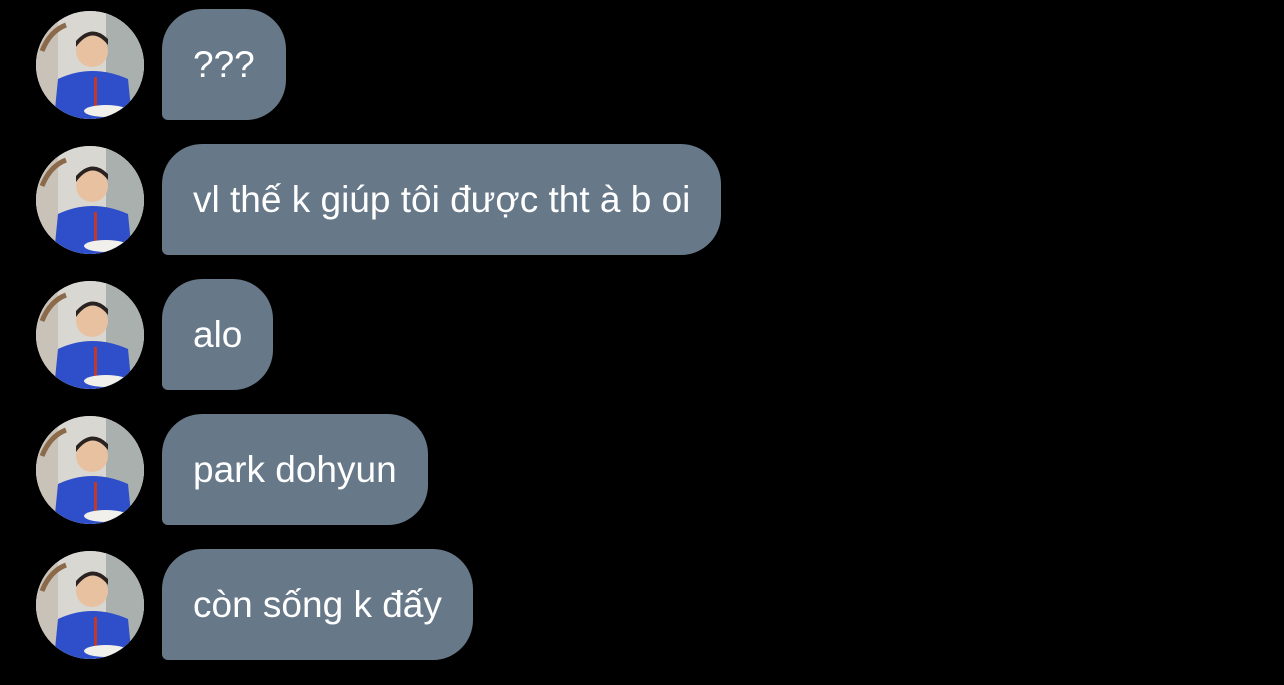  What do you see at coordinates (218, 334) in the screenshot?
I see `message-bubble: alo` at bounding box center [218, 334].